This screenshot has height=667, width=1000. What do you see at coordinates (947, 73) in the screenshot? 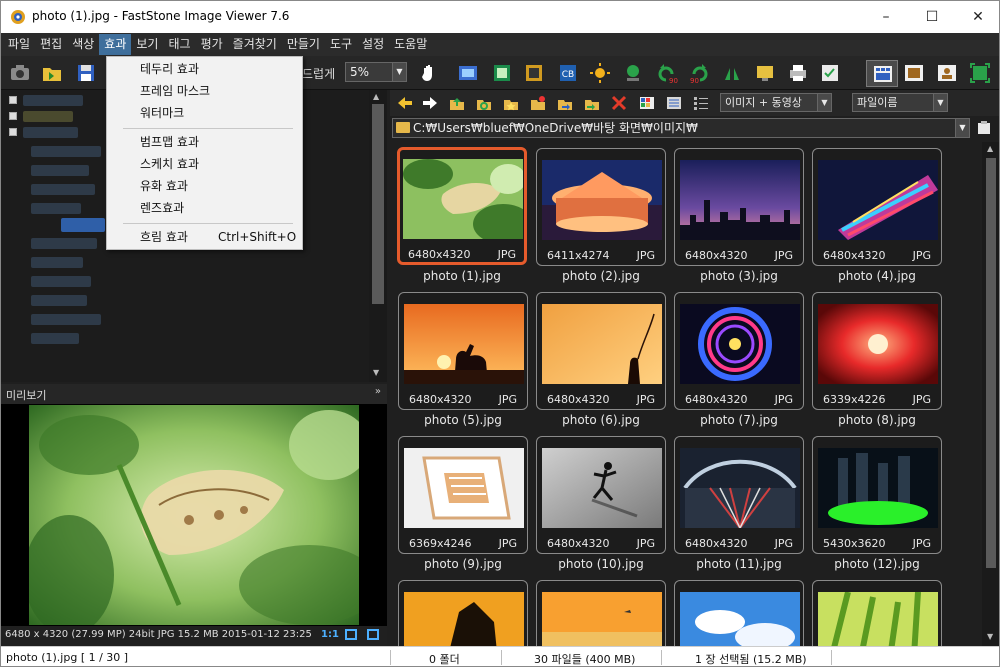
I see `layout-full-icon` at bounding box center [947, 73].